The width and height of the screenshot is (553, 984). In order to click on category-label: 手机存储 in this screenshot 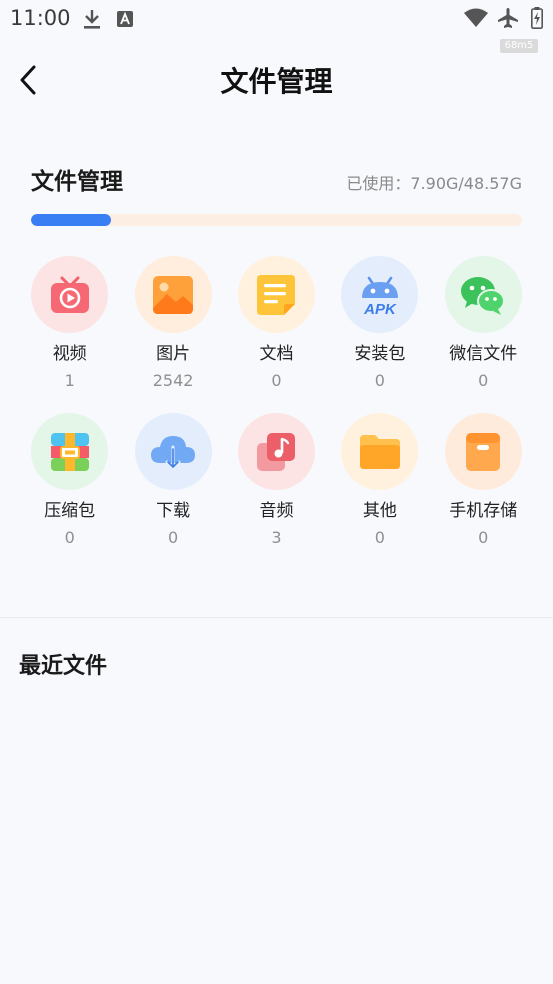, I will do `click(483, 511)`.